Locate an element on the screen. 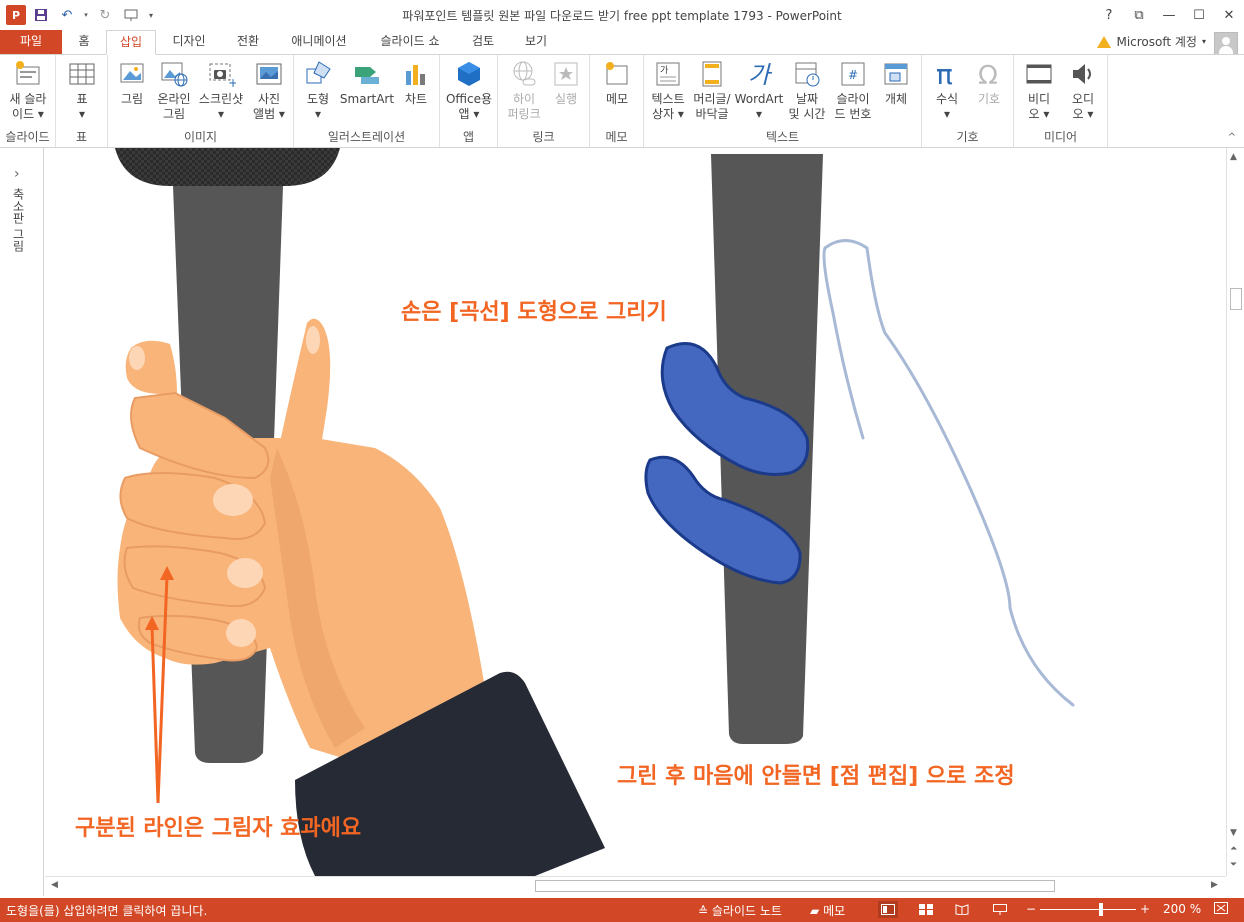  chart-label: 차트 is located at coordinates (416, 99).